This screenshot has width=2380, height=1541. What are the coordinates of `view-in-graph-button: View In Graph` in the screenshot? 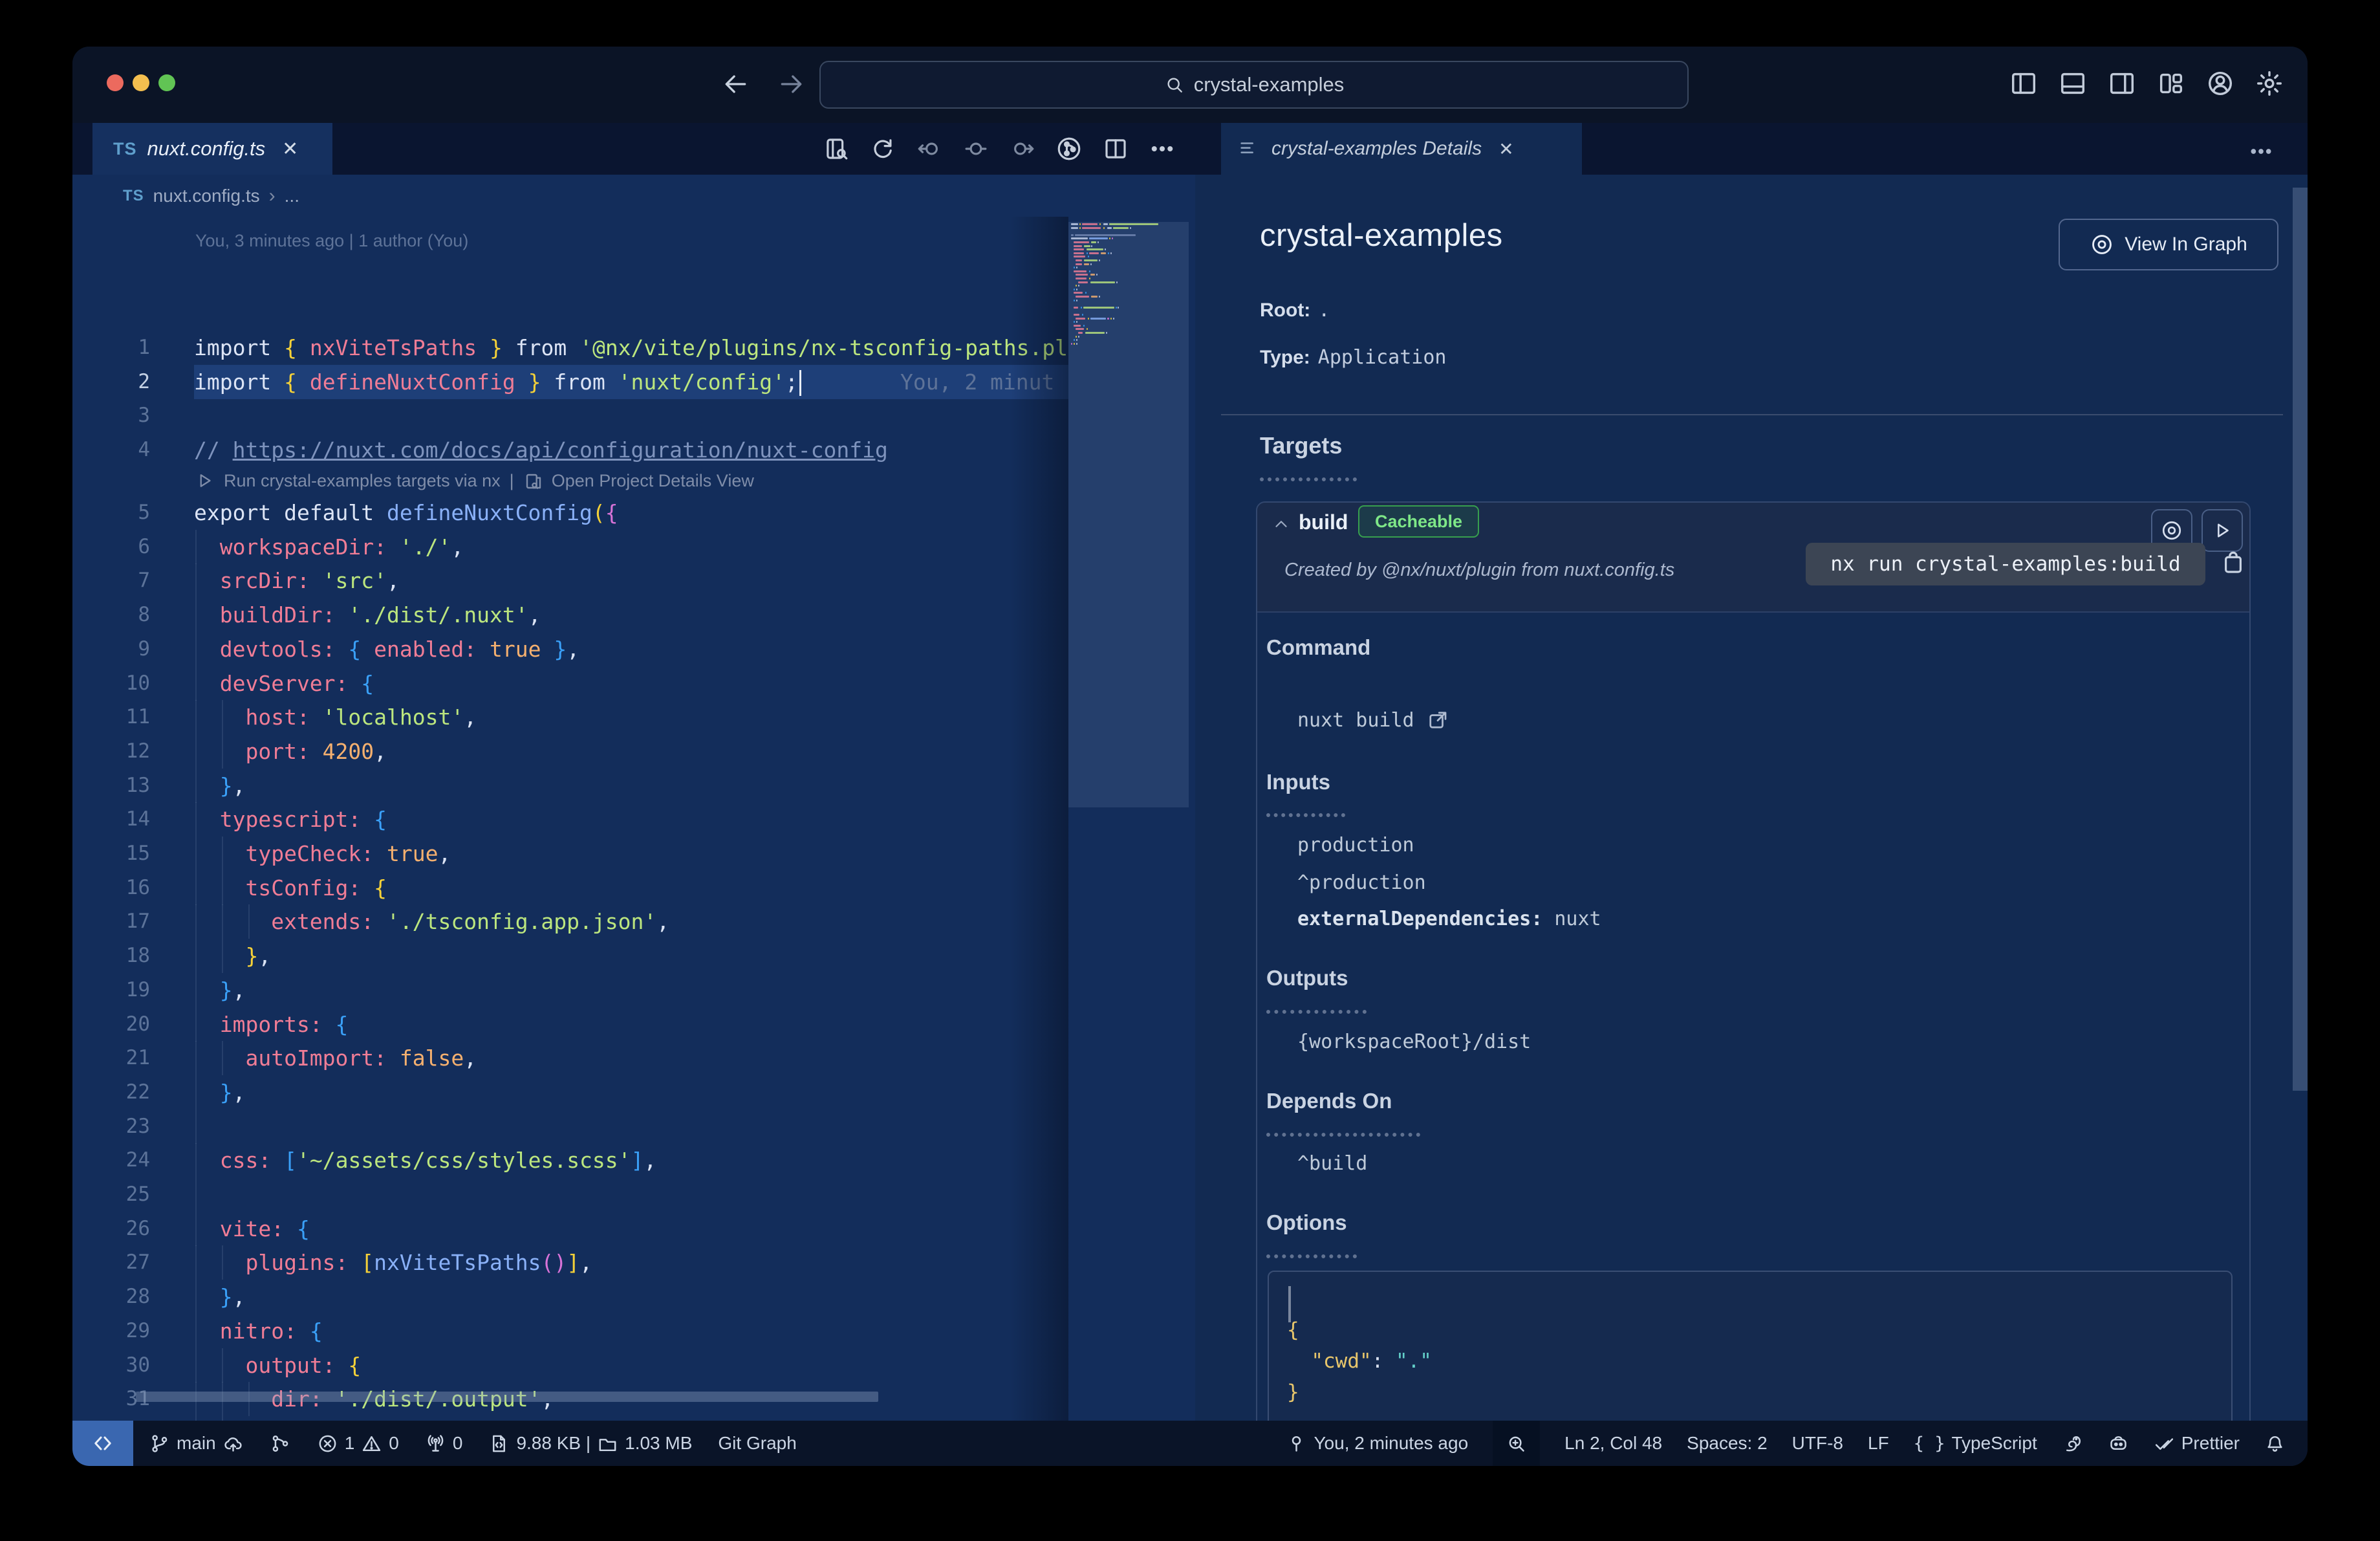 It's located at (2168, 244).